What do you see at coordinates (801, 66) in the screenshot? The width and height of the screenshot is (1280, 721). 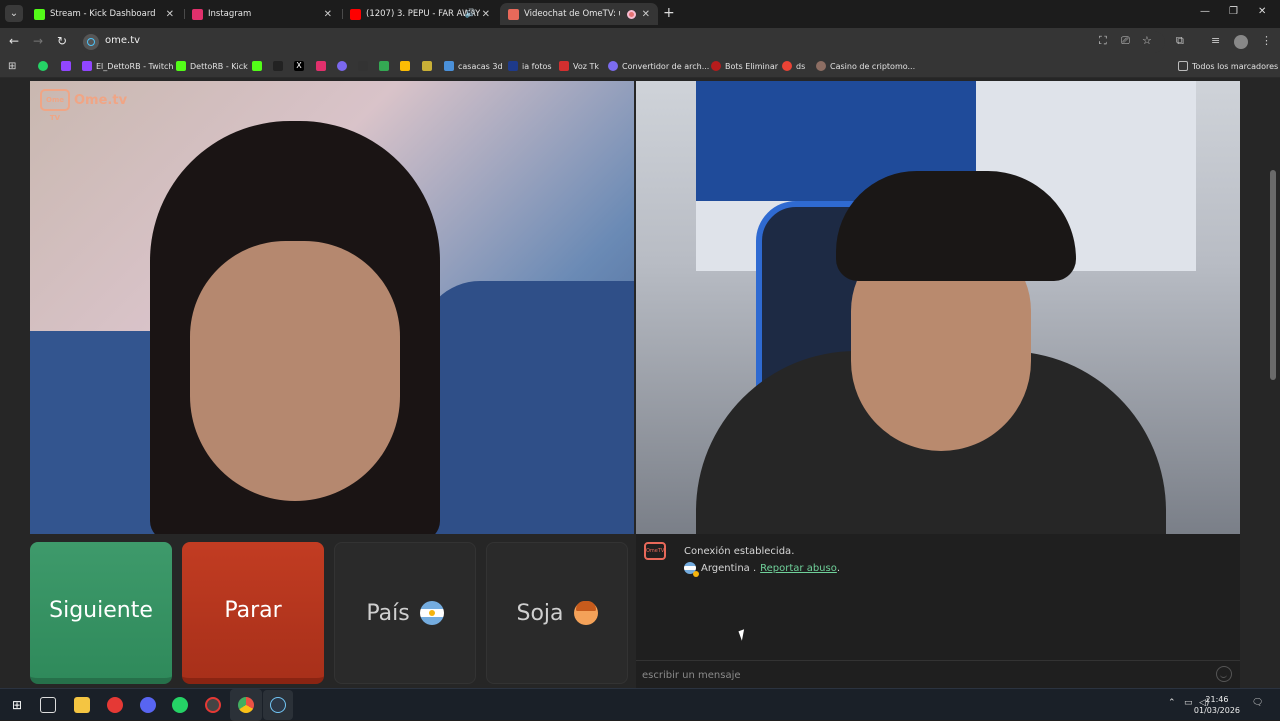 I see `bookmark-label: ds` at bounding box center [801, 66].